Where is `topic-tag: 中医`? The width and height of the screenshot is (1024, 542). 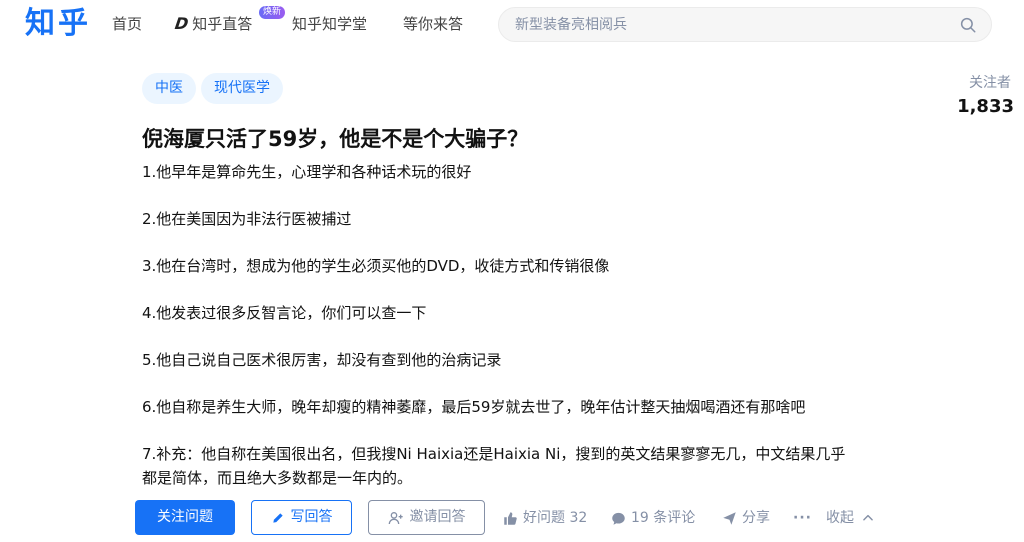 topic-tag: 中医 is located at coordinates (169, 88).